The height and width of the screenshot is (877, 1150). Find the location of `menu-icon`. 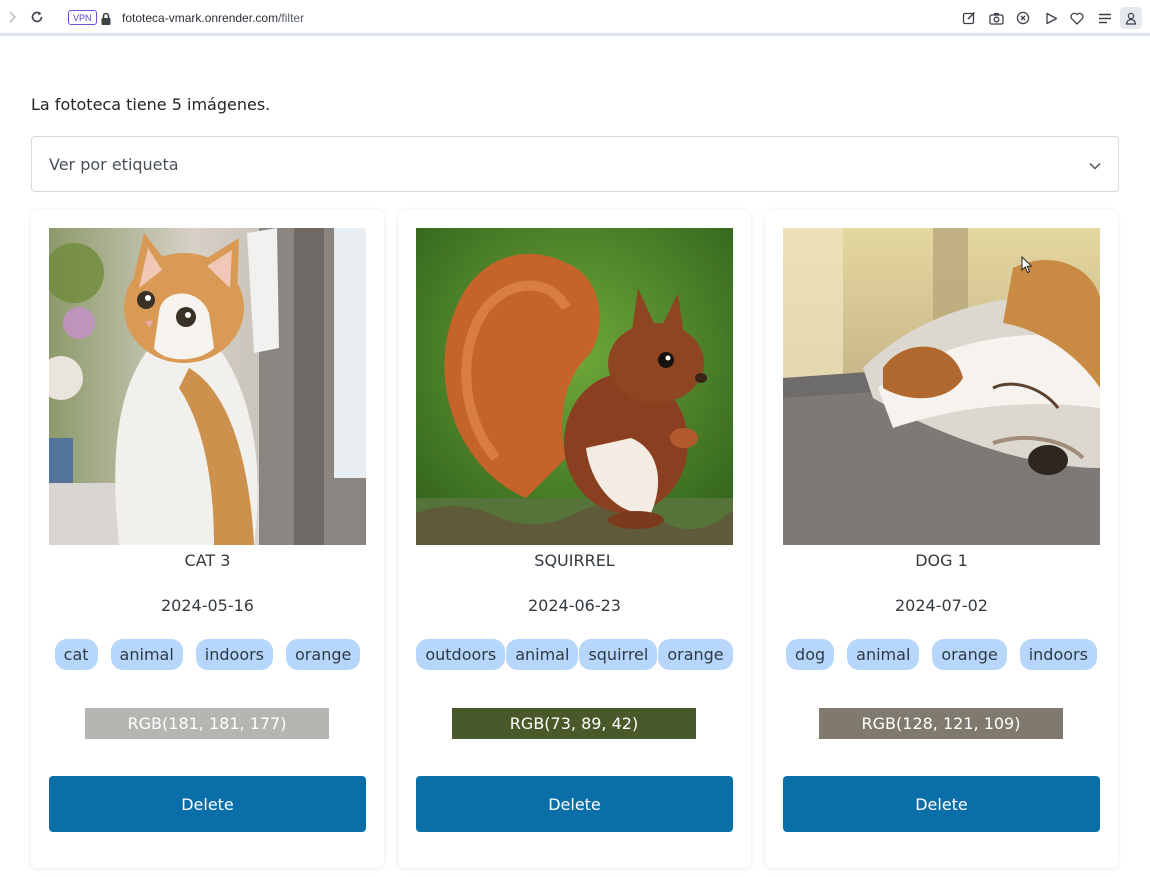

menu-icon is located at coordinates (1105, 18).